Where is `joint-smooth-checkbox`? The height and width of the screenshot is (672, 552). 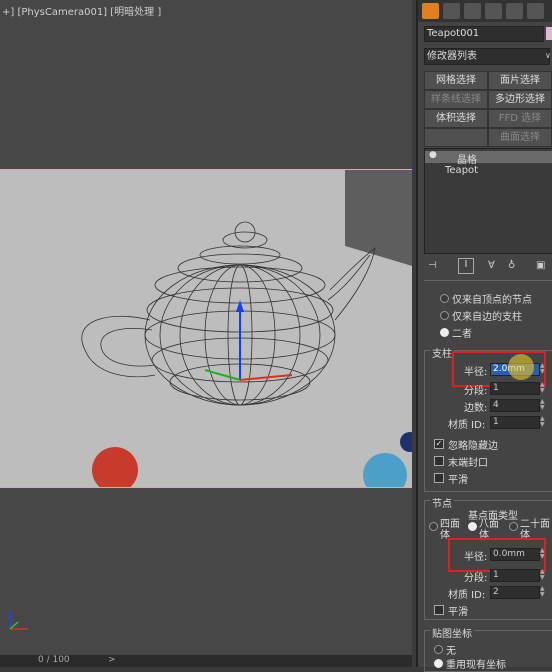 joint-smooth-checkbox is located at coordinates (439, 610).